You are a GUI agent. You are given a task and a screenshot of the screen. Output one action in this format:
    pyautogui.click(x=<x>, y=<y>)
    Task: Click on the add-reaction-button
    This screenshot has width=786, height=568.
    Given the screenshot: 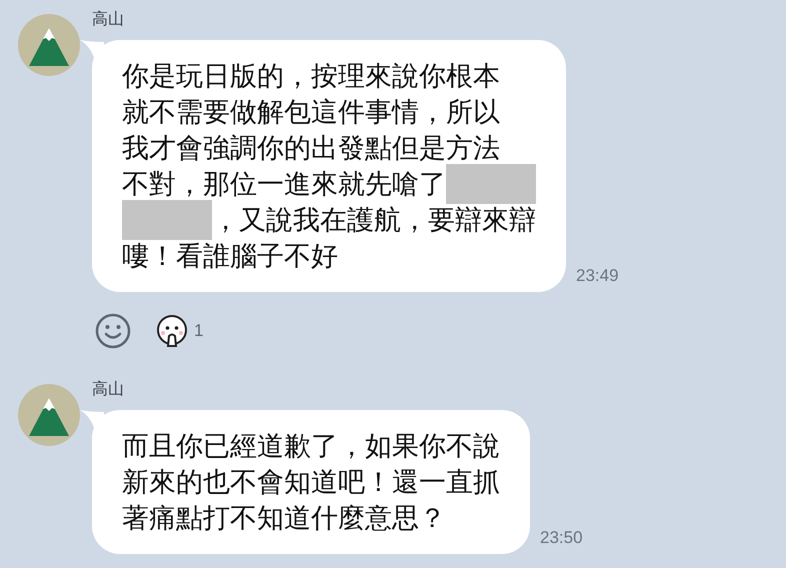 What is the action you would take?
    pyautogui.click(x=113, y=331)
    